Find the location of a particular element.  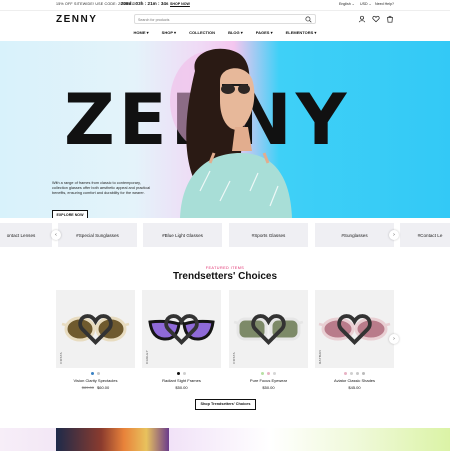

section-eyebrow: FEATURED ITEMS is located at coordinates (225, 268).